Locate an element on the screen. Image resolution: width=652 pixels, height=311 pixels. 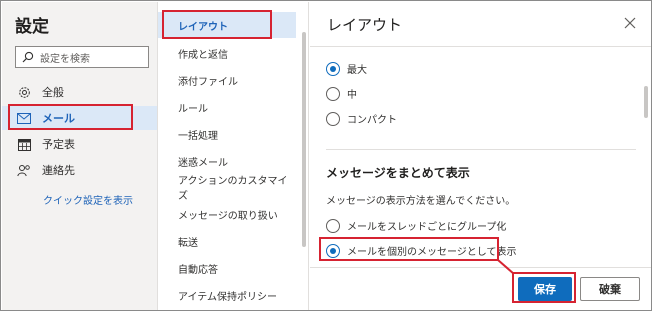
menu-item-label: 一括処理 is located at coordinates (198, 136).